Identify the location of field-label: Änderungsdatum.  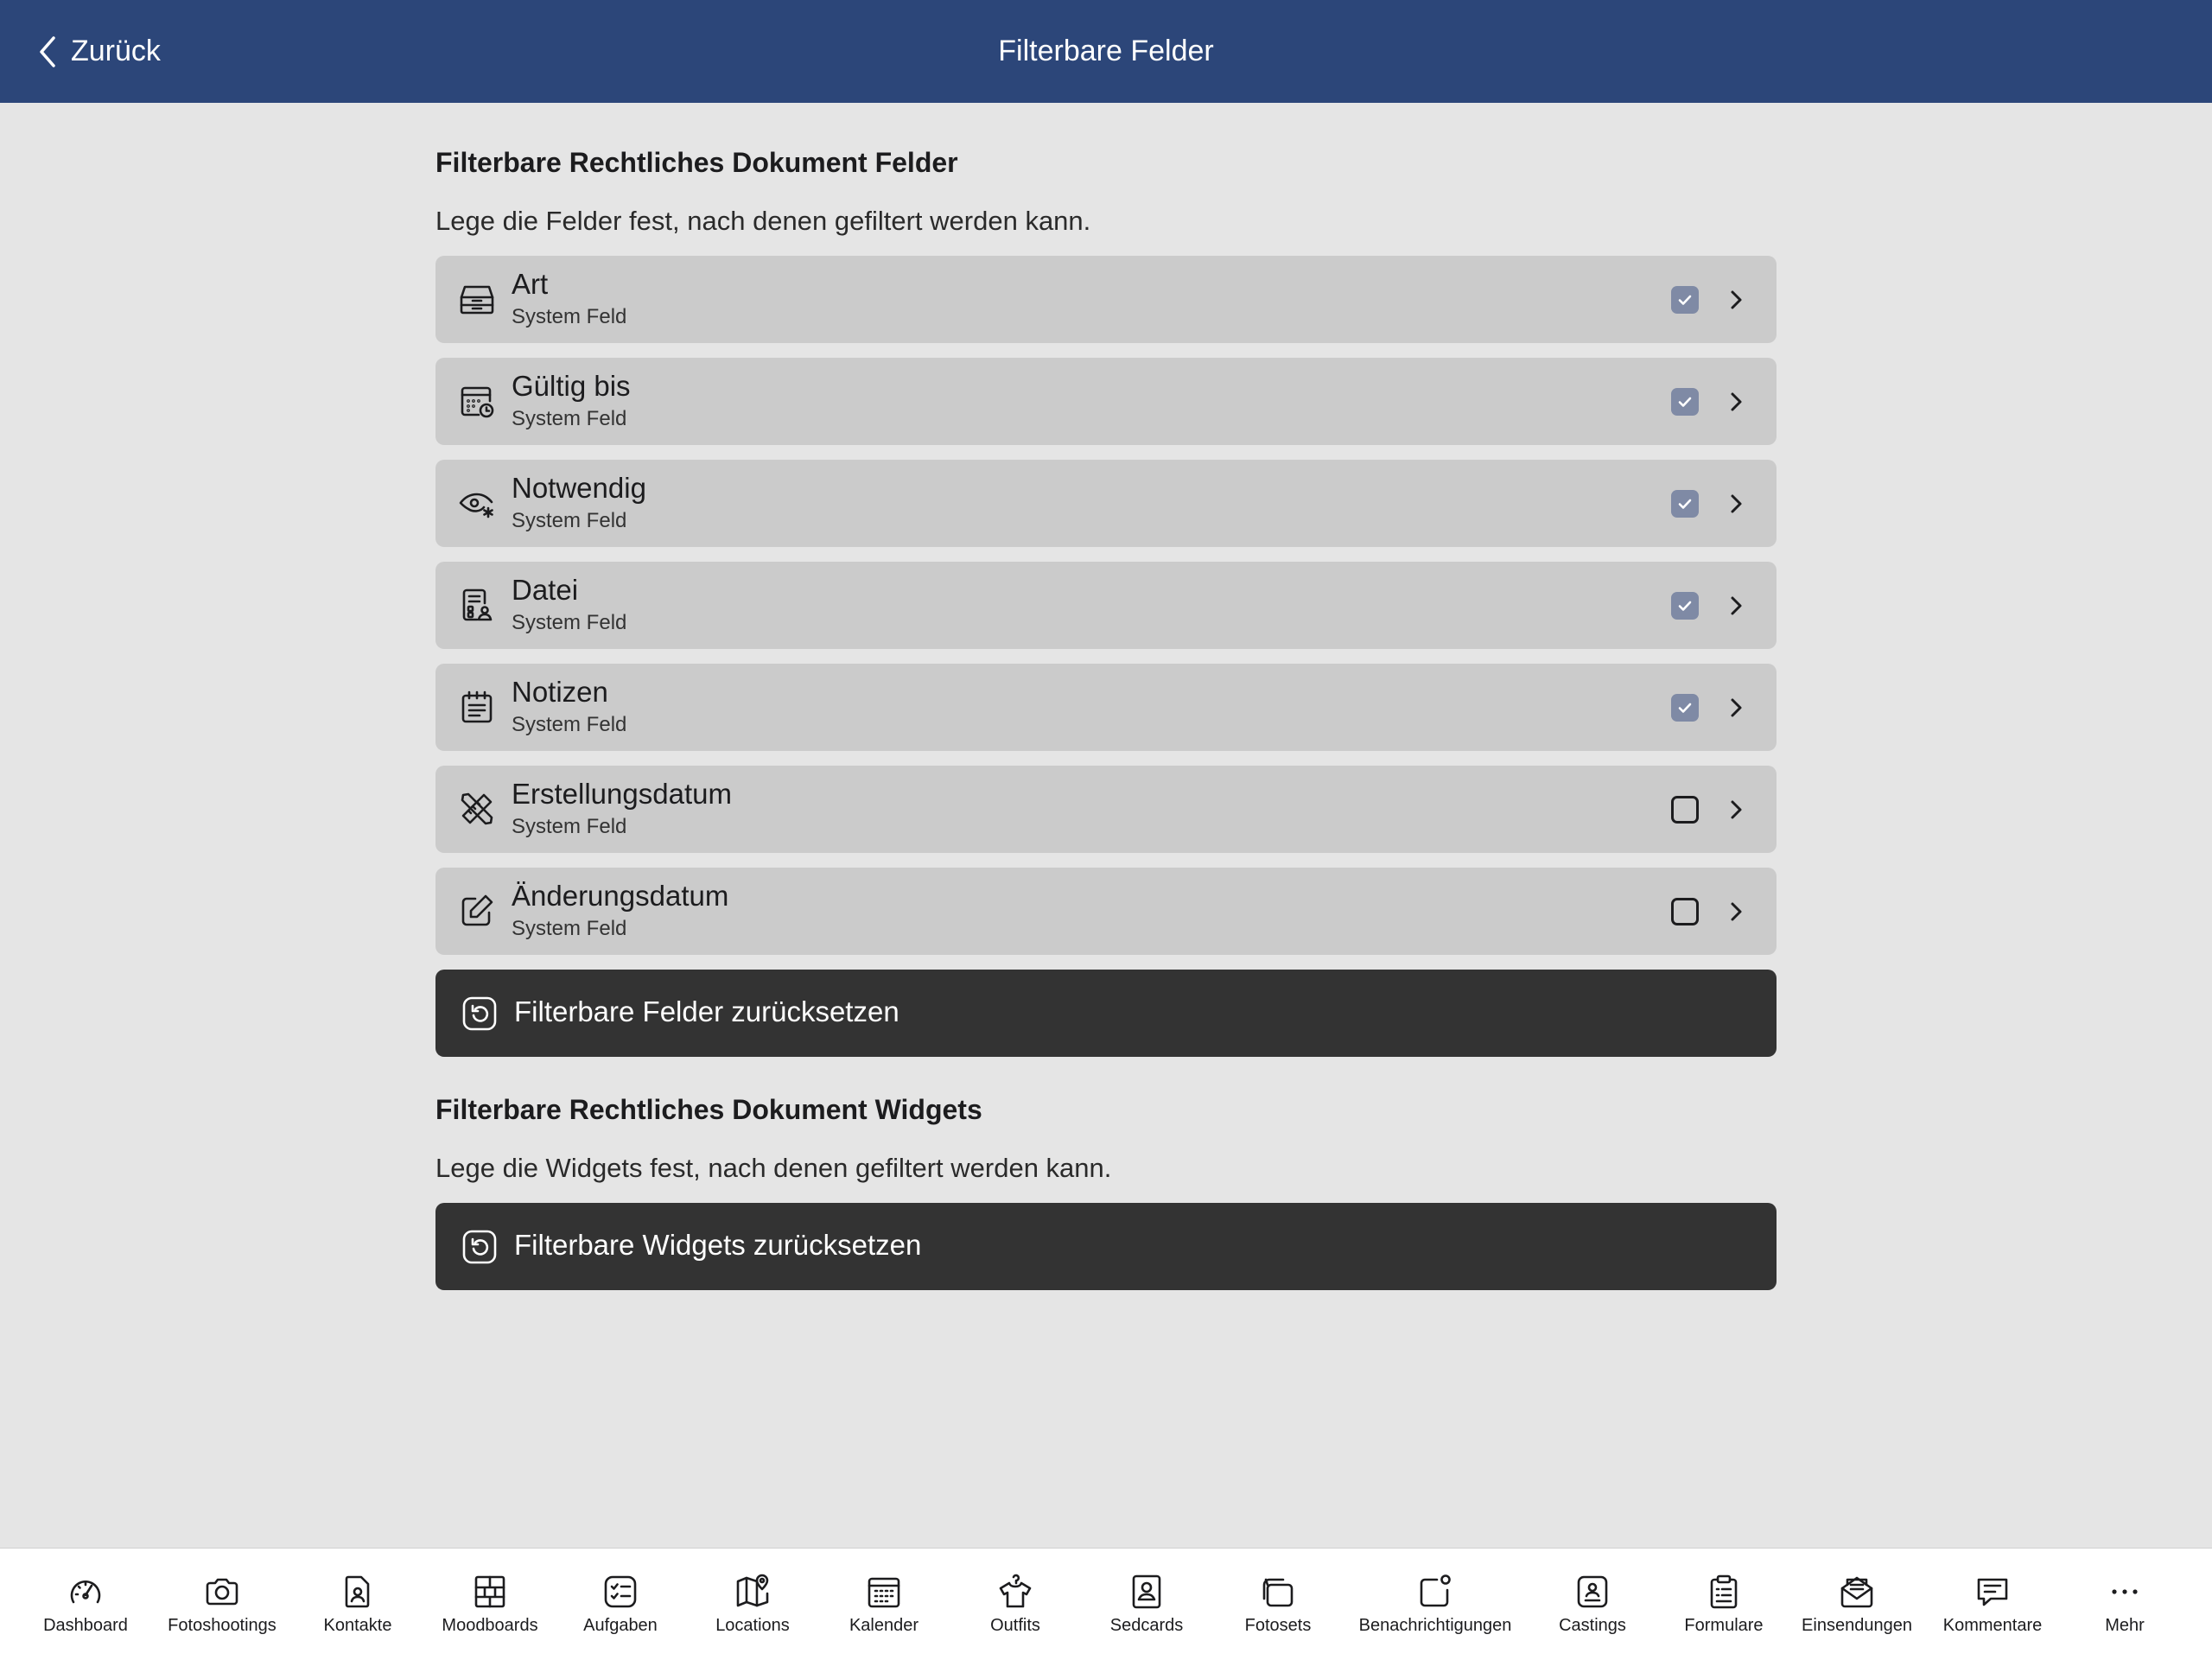
(620, 896).